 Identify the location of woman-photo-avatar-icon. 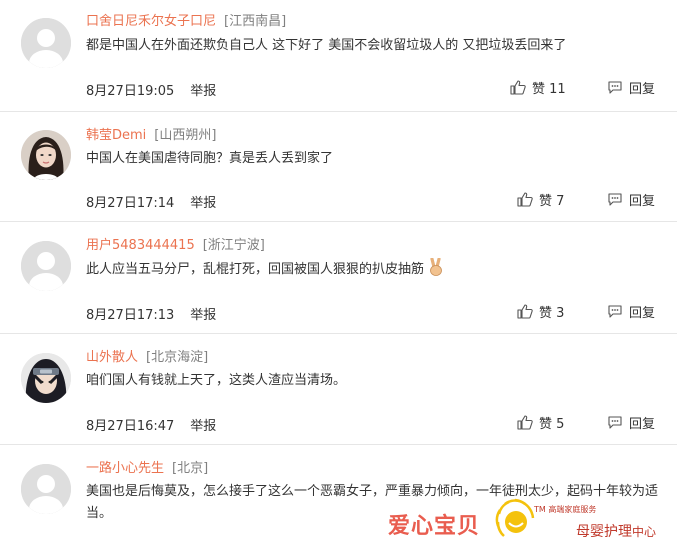
(46, 155).